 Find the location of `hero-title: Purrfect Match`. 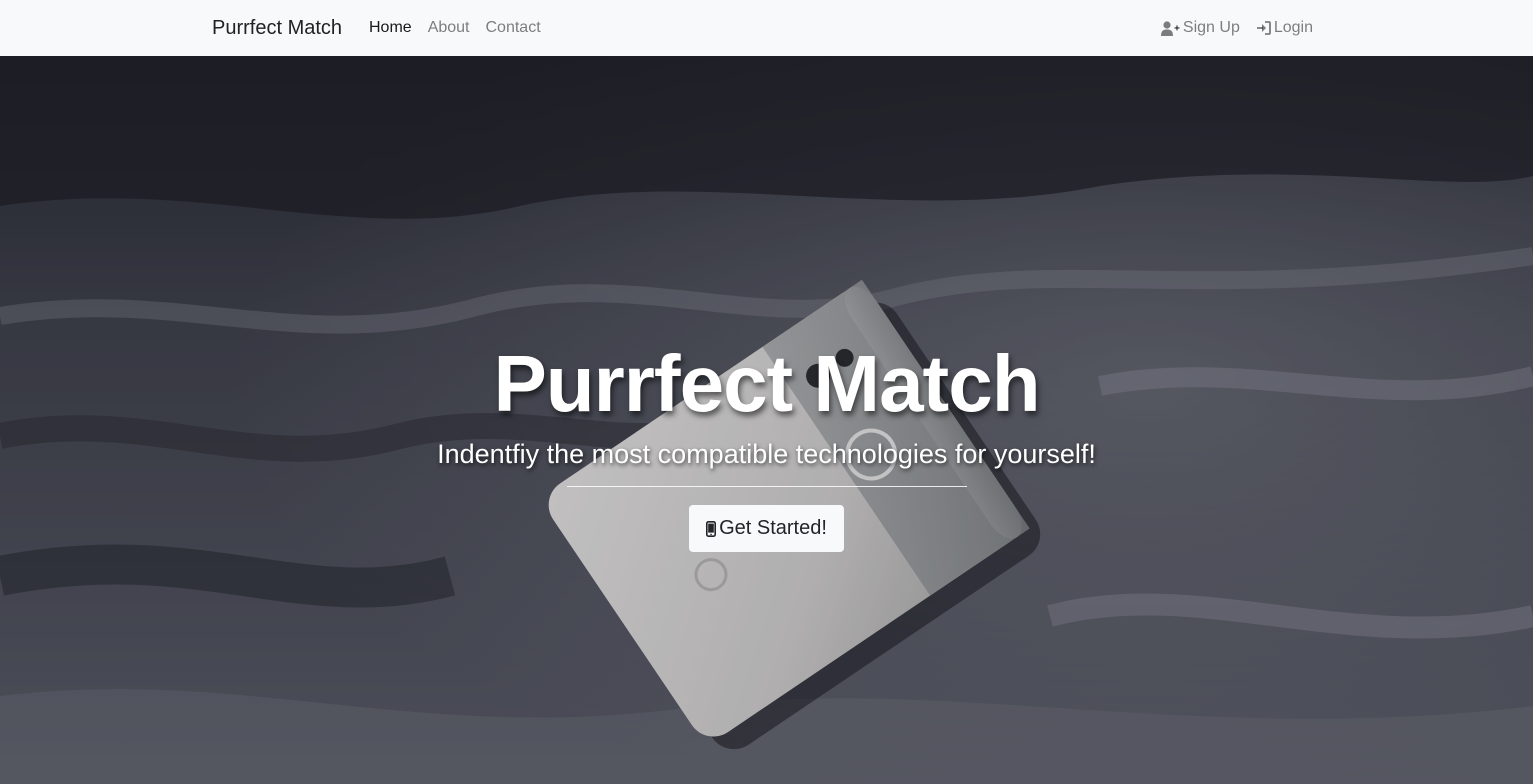

hero-title: Purrfect Match is located at coordinates (766, 383).